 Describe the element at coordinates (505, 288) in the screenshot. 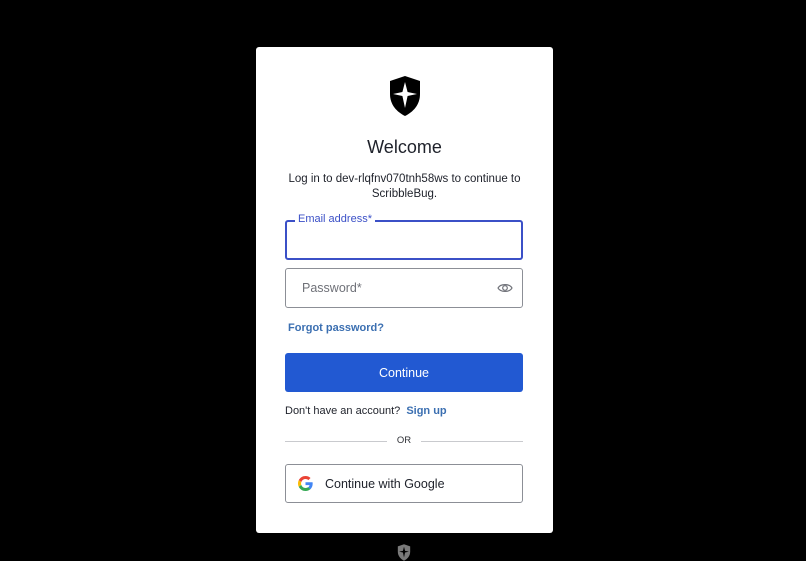

I see `eye-icon` at that location.